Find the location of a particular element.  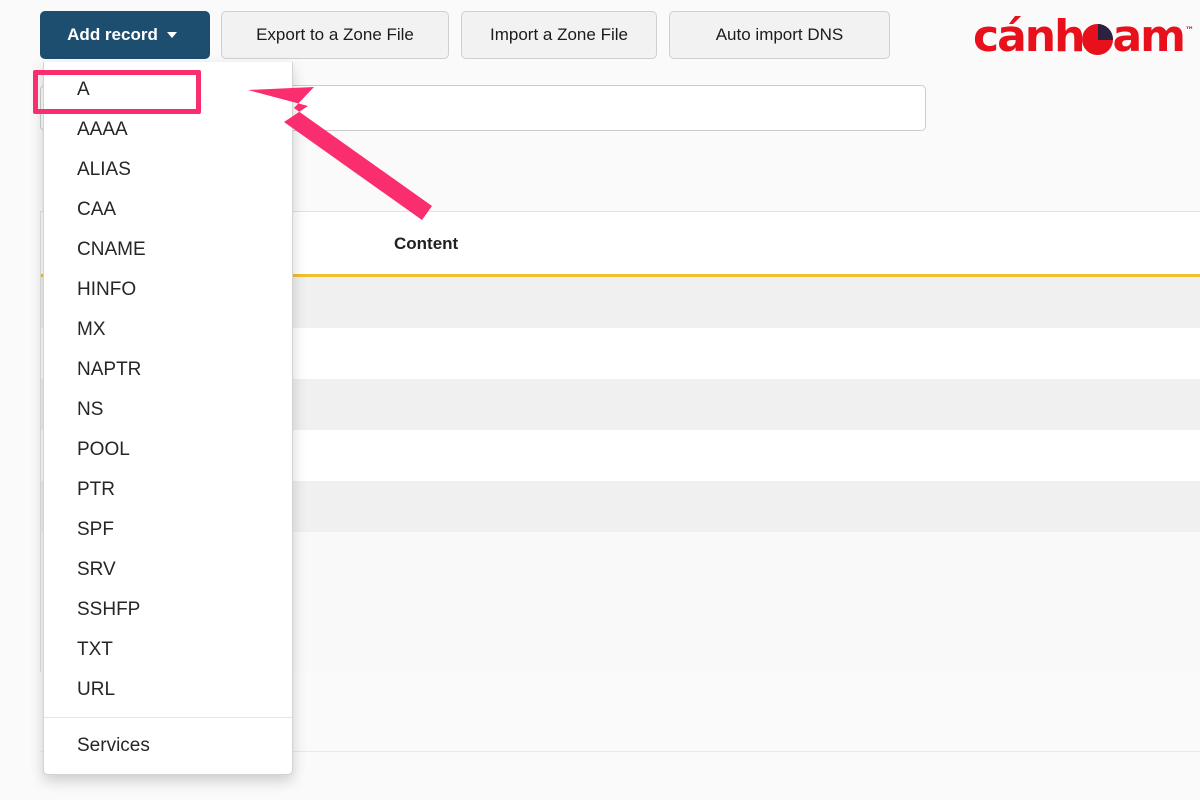

export-zone-file-button: Export to a Zone File is located at coordinates (335, 35).